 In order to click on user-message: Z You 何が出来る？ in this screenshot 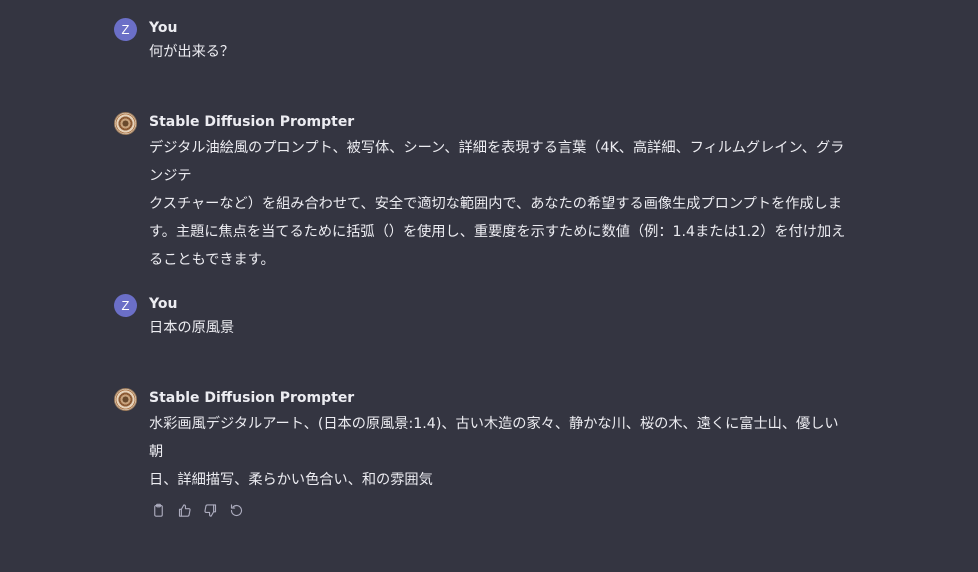, I will do `click(484, 42)`.